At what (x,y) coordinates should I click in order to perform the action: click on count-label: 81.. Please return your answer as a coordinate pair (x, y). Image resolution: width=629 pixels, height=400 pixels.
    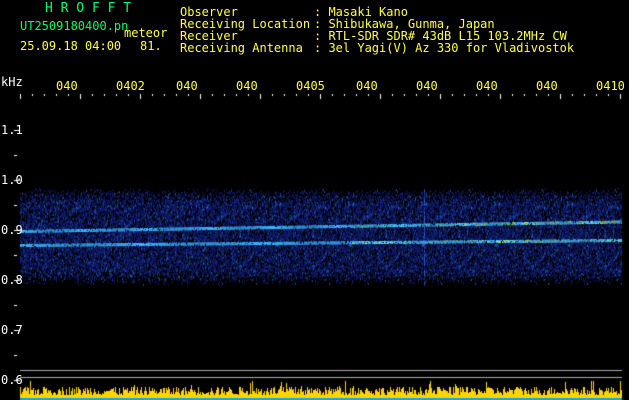
    Looking at the image, I should click on (151, 46).